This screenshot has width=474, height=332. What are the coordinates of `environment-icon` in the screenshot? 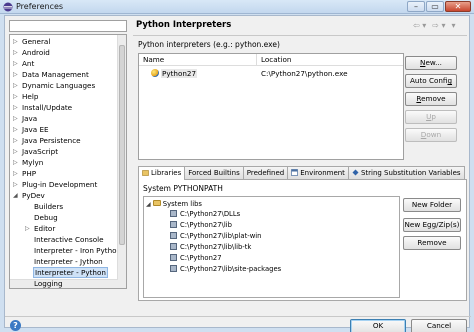 It's located at (295, 172).